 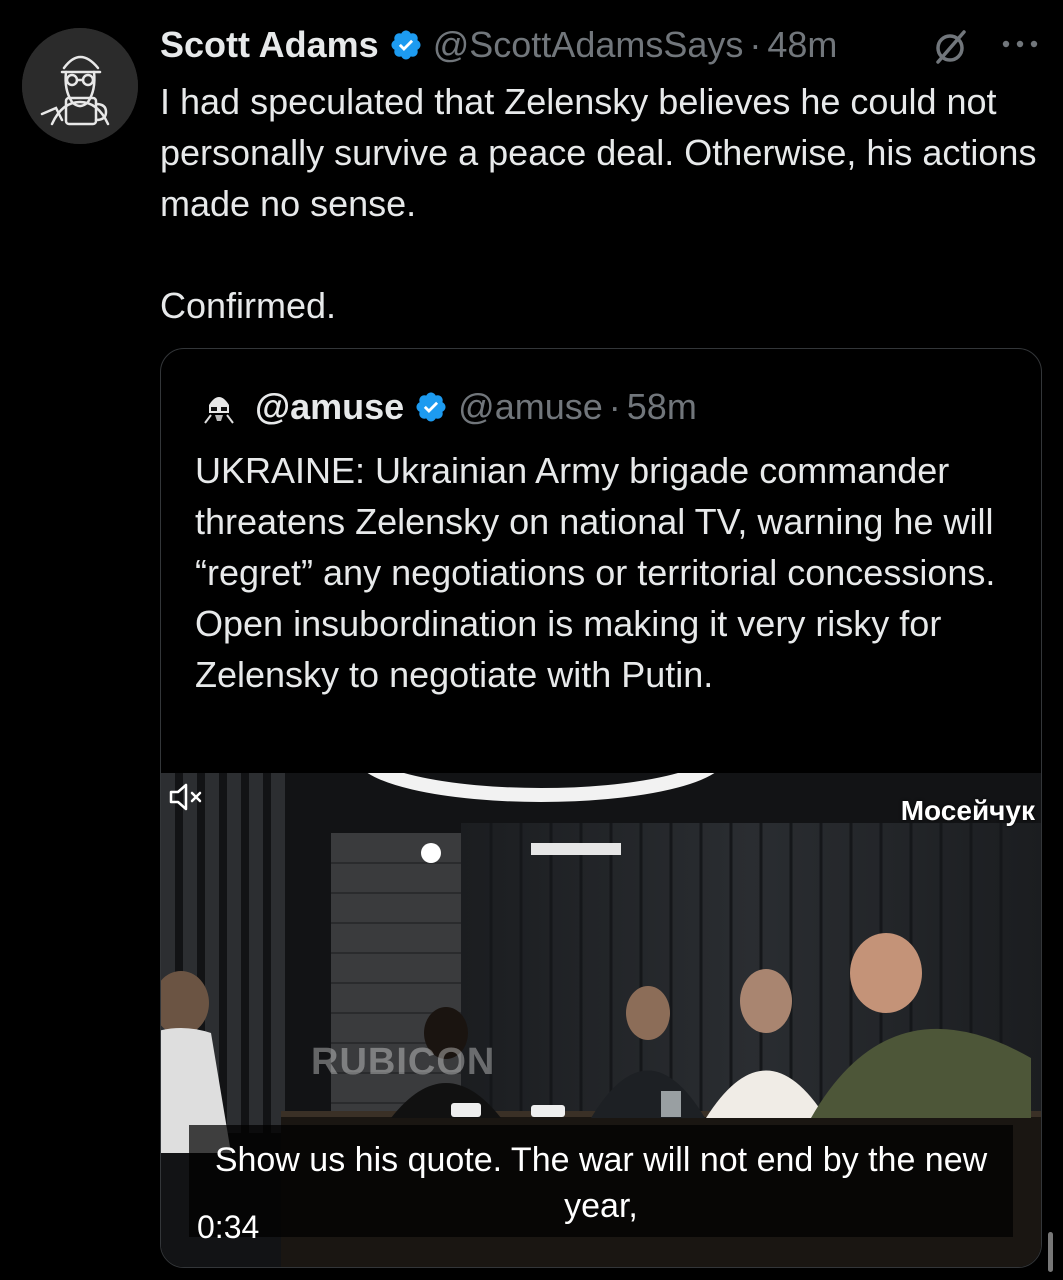 What do you see at coordinates (185, 797) in the screenshot?
I see `volume-muted-icon` at bounding box center [185, 797].